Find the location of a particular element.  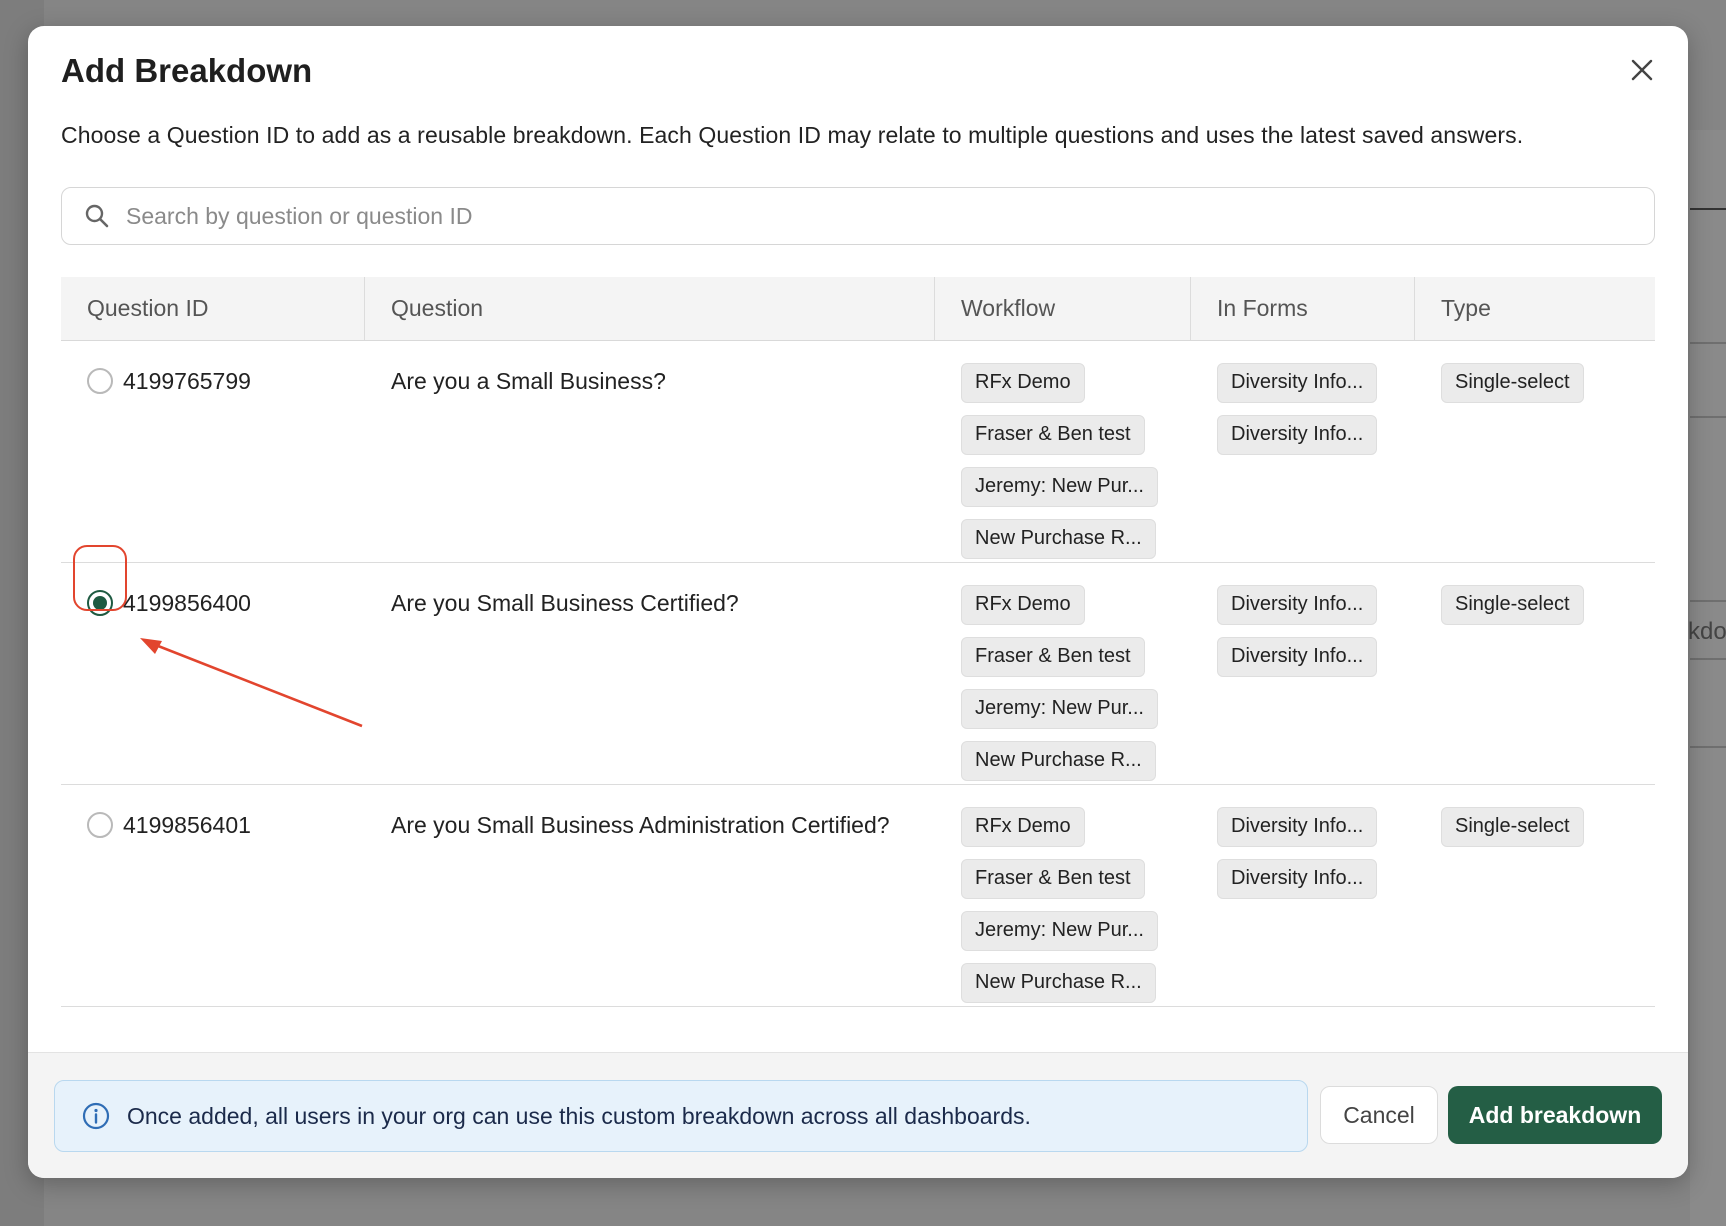

search-icon is located at coordinates (97, 216).